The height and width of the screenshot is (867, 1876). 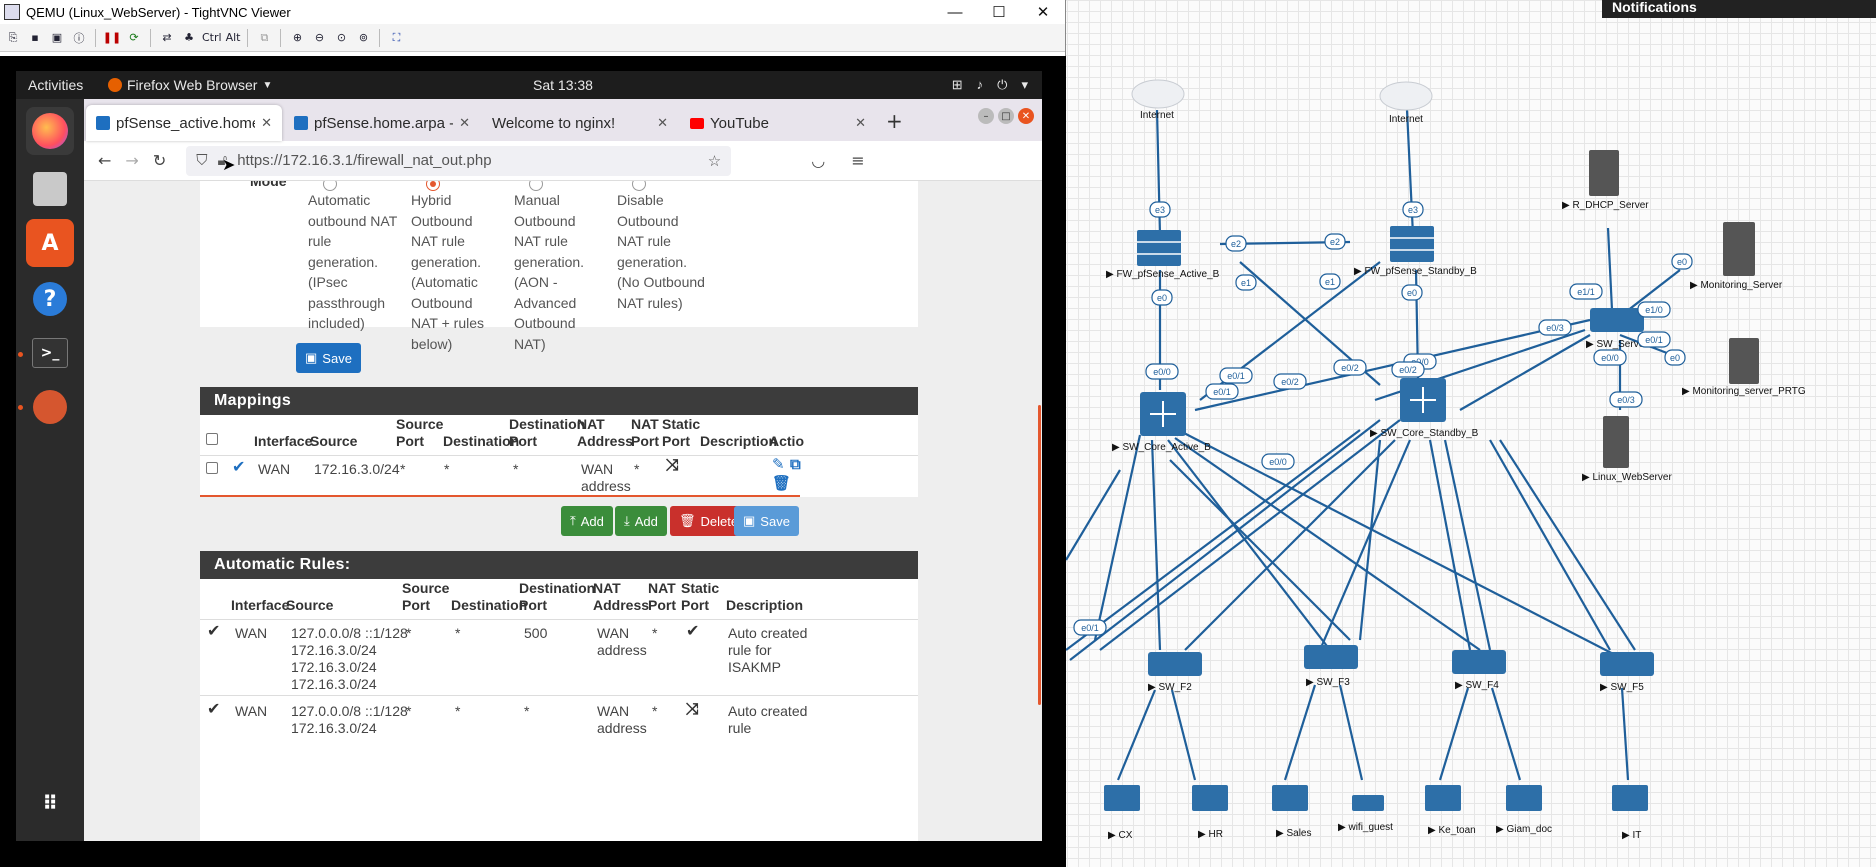 I want to click on file-transfer-icon: ♣, so click(x=189, y=38).